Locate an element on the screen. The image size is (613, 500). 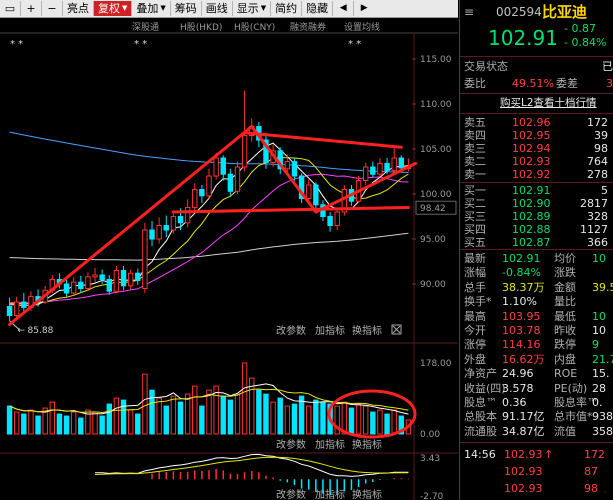
stat-value: 91.17亿 is located at coordinates (523, 417).